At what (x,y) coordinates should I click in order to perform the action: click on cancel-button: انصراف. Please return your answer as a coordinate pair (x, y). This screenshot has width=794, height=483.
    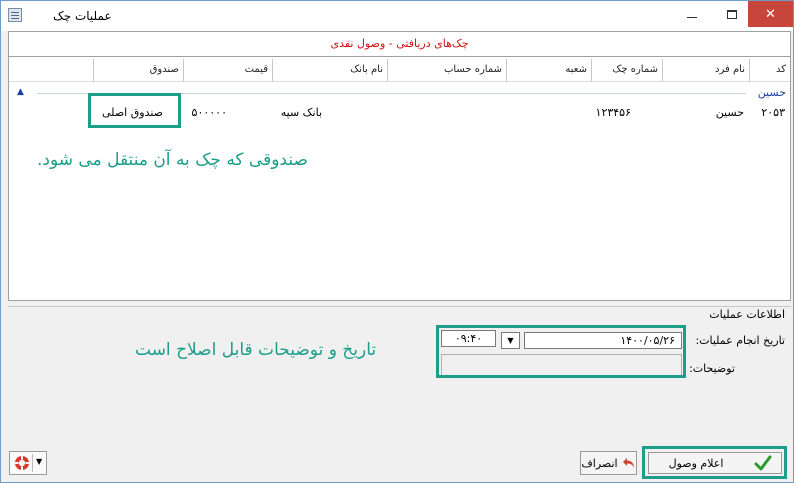
    Looking at the image, I should click on (608, 463).